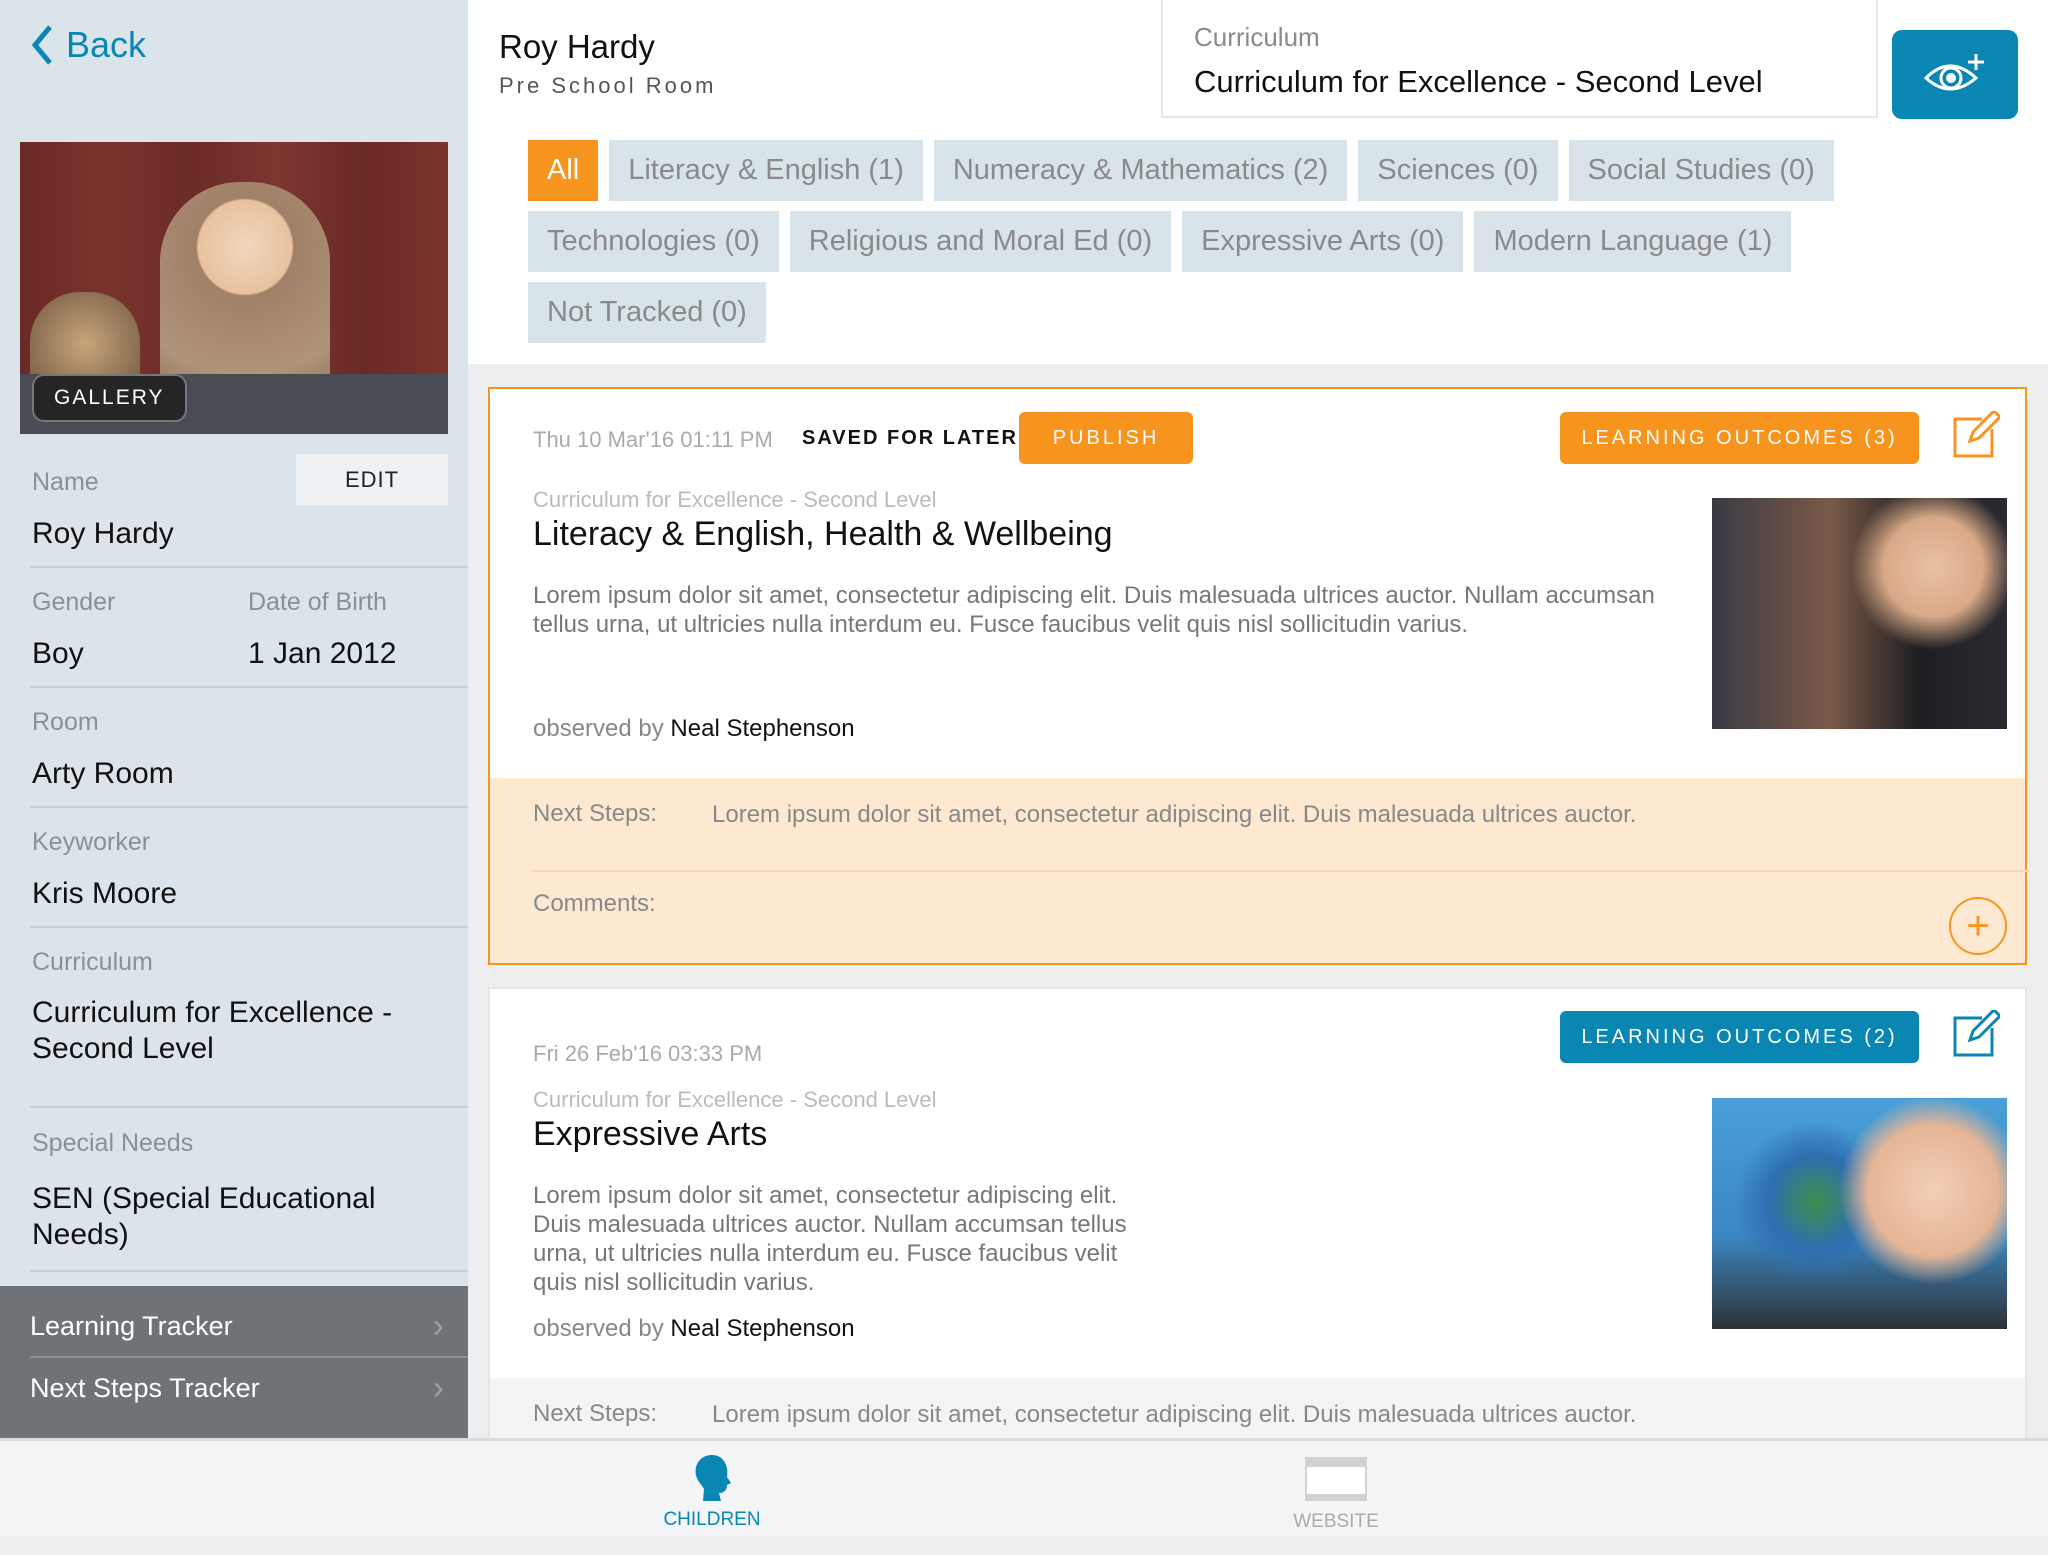 The image size is (2048, 1555). Describe the element at coordinates (65, 722) in the screenshot. I see `room-label: Room` at that location.